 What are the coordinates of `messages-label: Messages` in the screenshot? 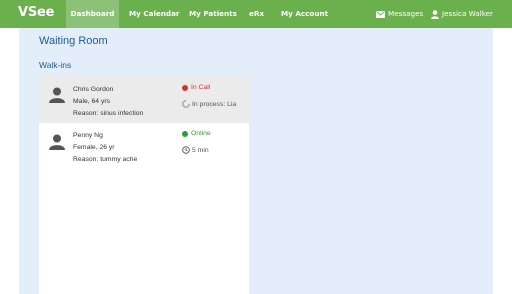 It's located at (406, 13).